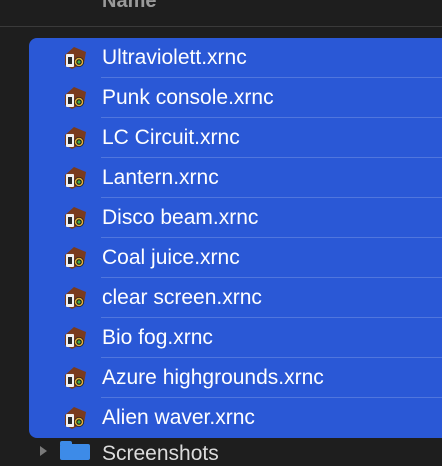  What do you see at coordinates (182, 297) in the screenshot?
I see `file-name: clear screen.xrnc` at bounding box center [182, 297].